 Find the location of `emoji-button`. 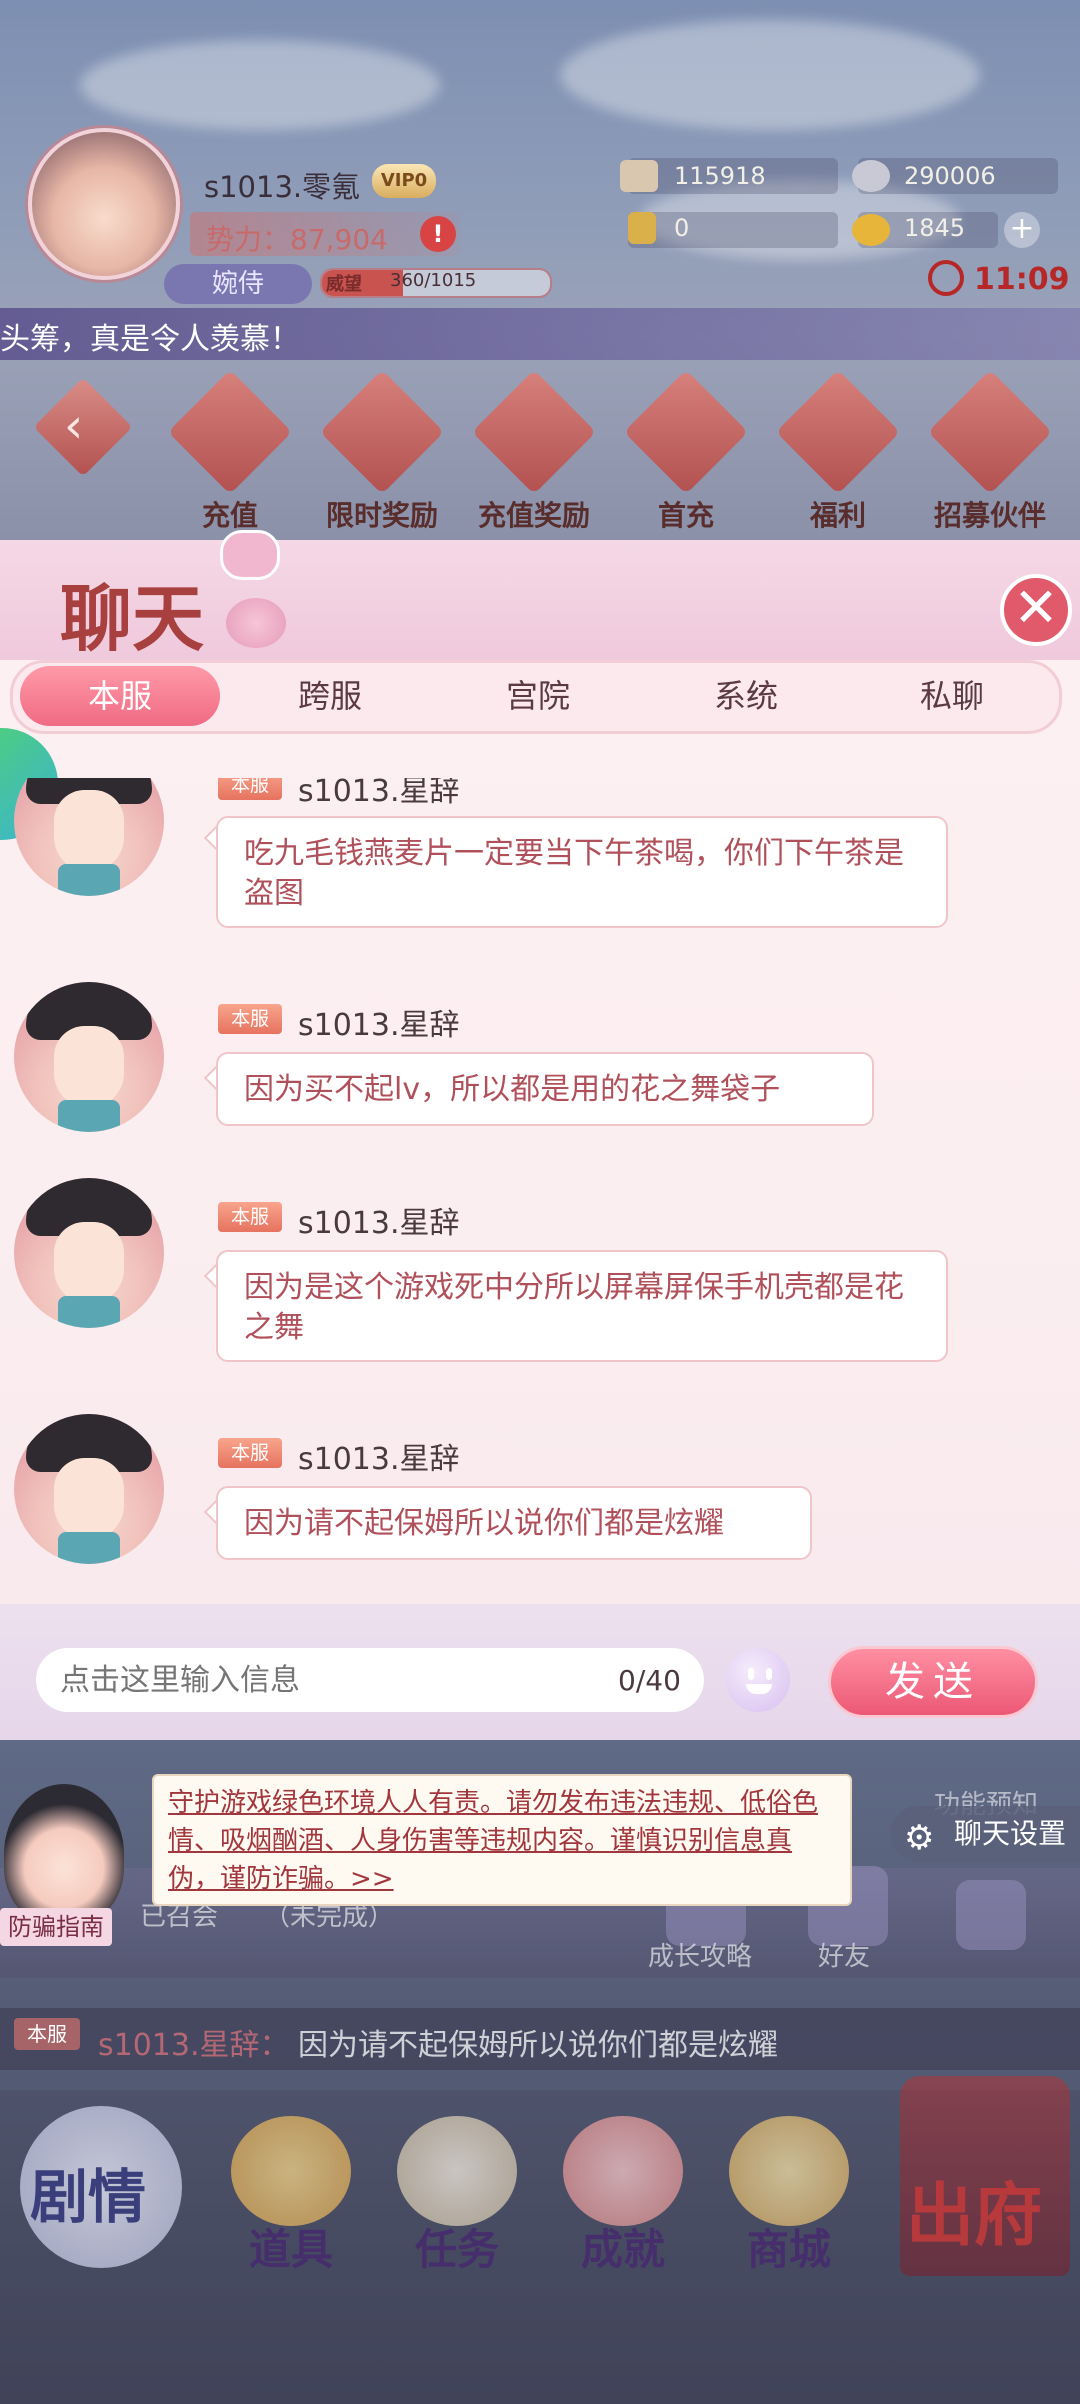

emoji-button is located at coordinates (758, 1680).